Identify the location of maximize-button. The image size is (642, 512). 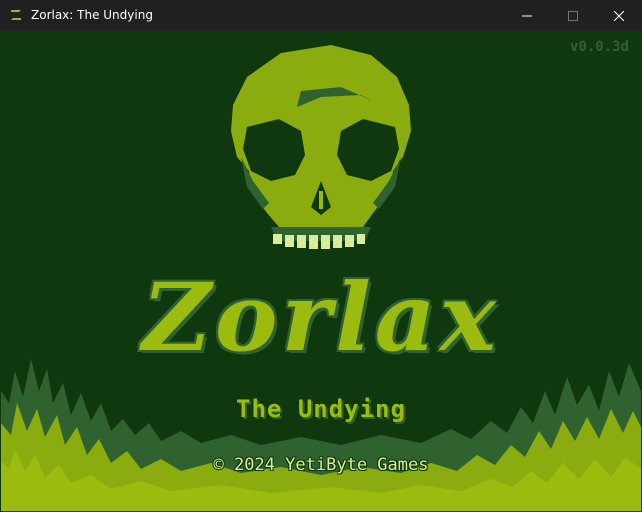
(573, 15).